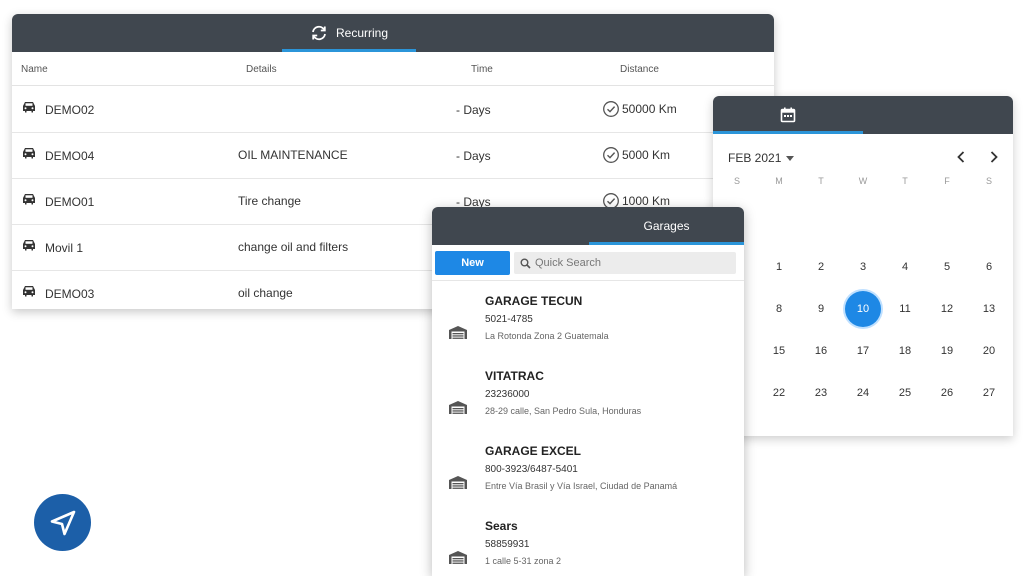 The height and width of the screenshot is (576, 1024). I want to click on new-garage-button: New, so click(472, 263).